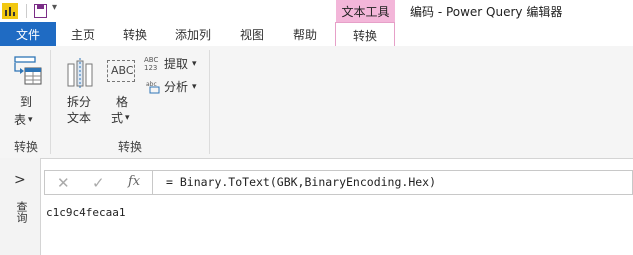 The height and width of the screenshot is (255, 633). I want to click on formula-bar-divider, so click(152, 182).